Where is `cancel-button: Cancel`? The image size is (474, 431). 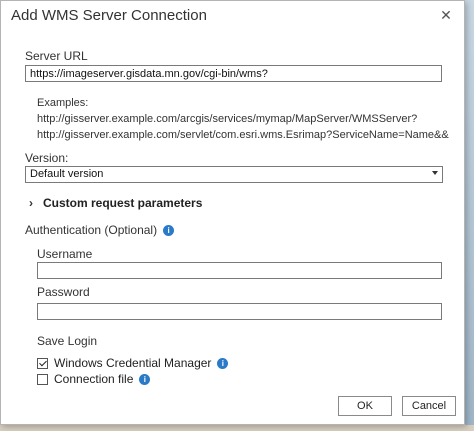
cancel-button: Cancel is located at coordinates (429, 406).